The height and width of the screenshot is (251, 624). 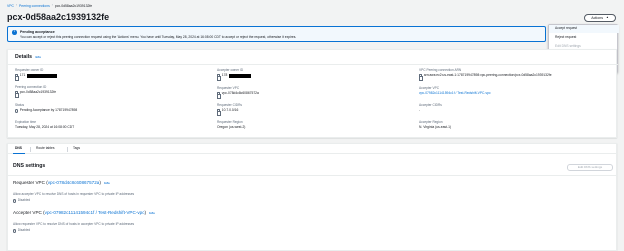 I want to click on edit-dns-settings-button: Edit DNS settings, so click(x=590, y=167).